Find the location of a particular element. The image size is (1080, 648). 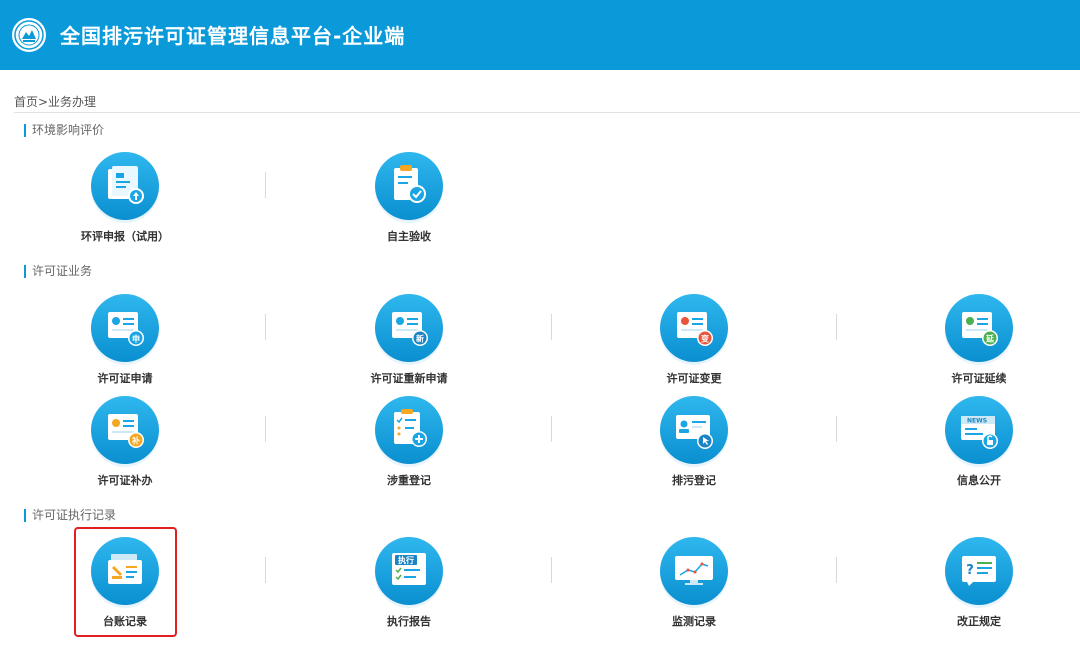

tile-label: 许可证延续 is located at coordinates (979, 378).